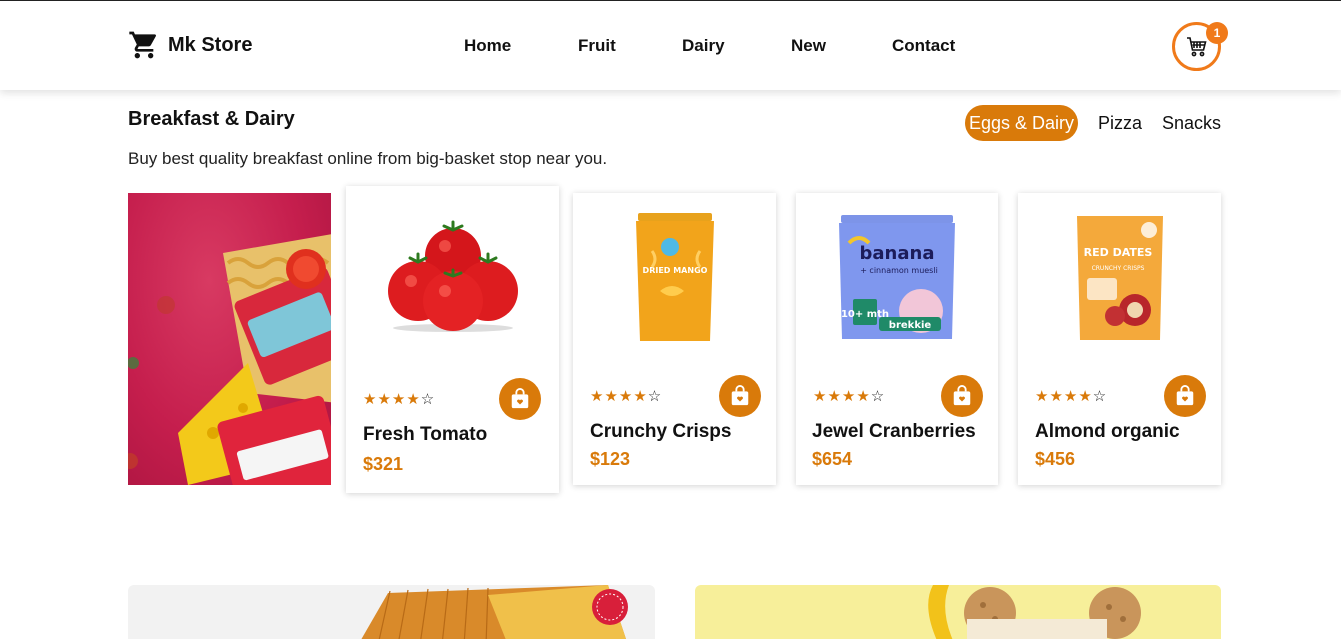  I want to click on tab-pizza: Pizza, so click(1120, 123).